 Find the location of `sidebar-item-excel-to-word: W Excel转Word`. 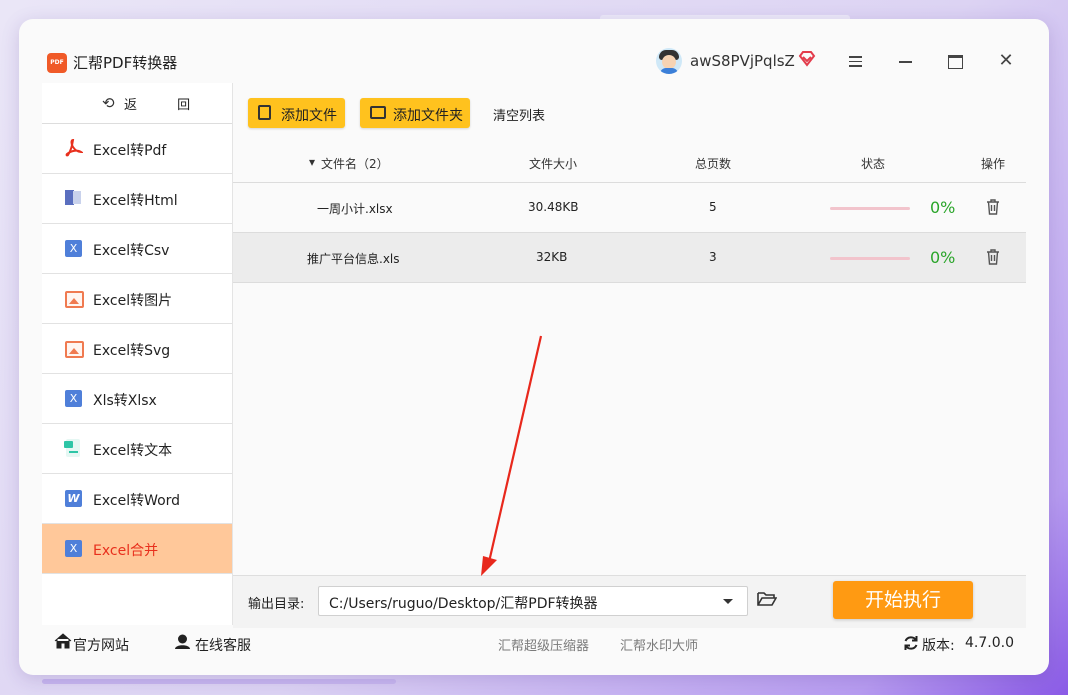

sidebar-item-excel-to-word: W Excel转Word is located at coordinates (137, 499).